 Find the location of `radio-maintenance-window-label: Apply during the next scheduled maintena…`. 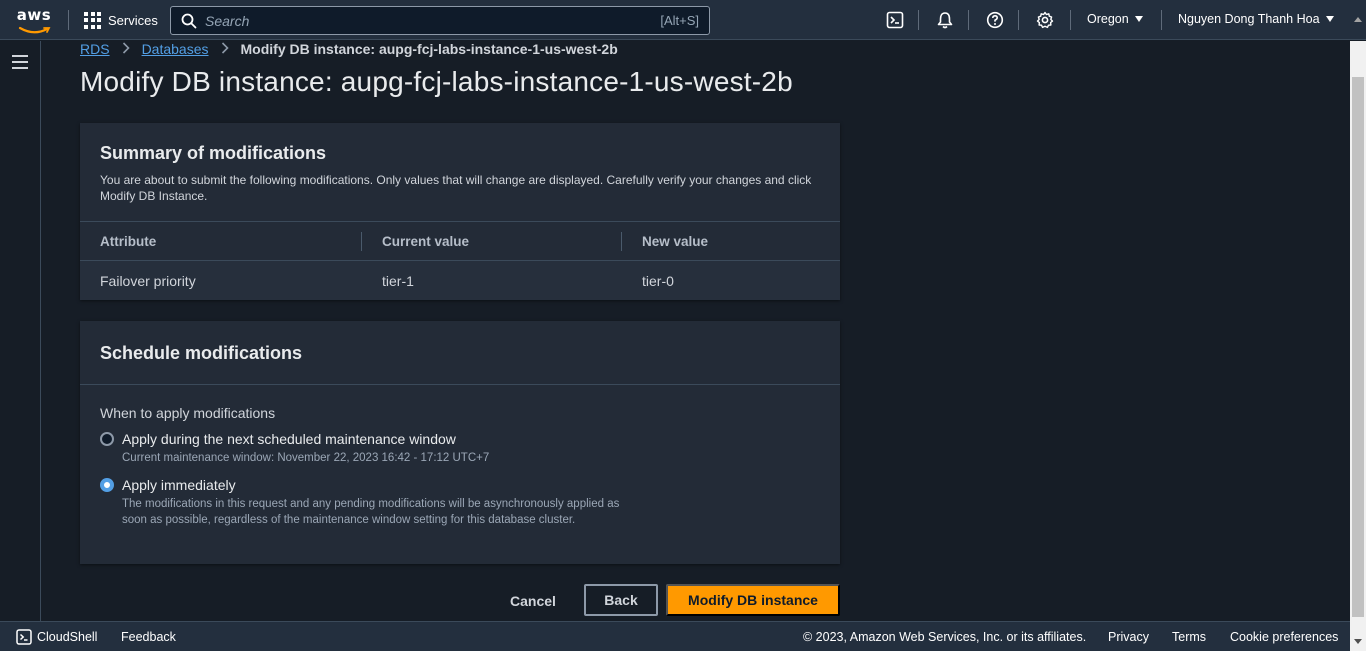

radio-maintenance-window-label: Apply during the next scheduled maintena… is located at coordinates (289, 439).